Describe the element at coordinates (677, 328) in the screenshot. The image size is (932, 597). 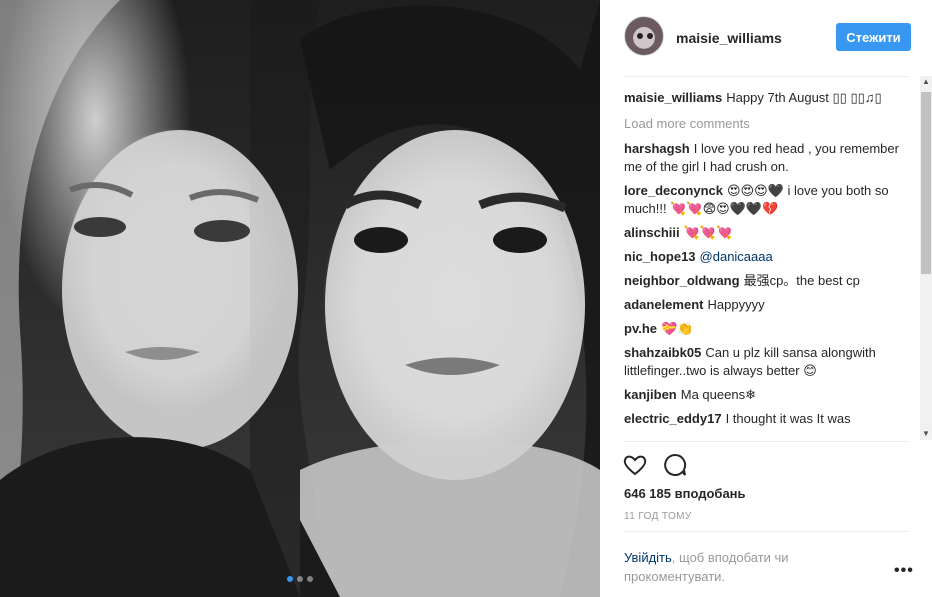
I see `comment-text: 💝👏` at that location.